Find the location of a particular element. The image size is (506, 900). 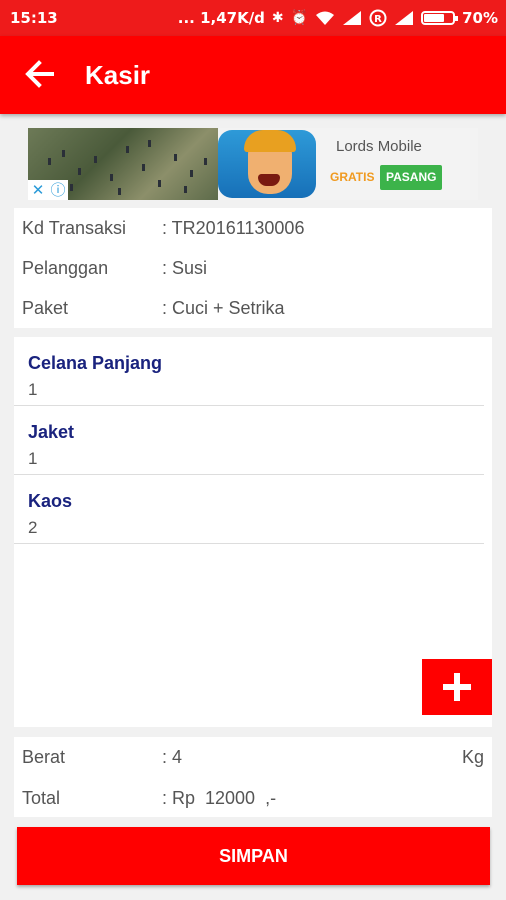

transaction-id-value: : TR20161130006 is located at coordinates (233, 228).